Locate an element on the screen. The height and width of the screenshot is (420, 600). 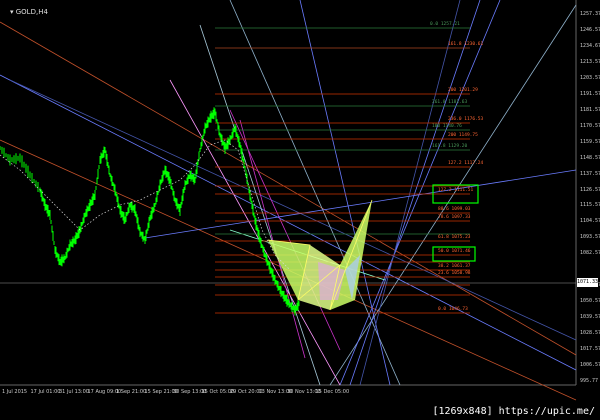
price-axis-label: 1093.57 is located at coordinates (590, 237).